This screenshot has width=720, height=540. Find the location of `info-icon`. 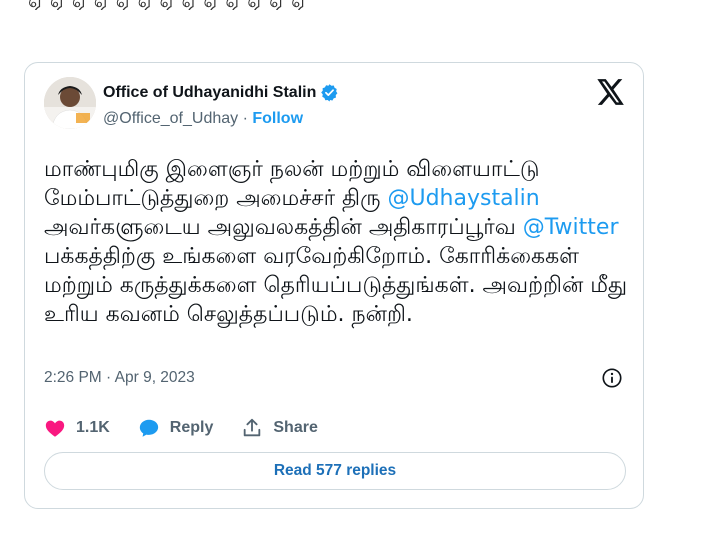

info-icon is located at coordinates (612, 378).